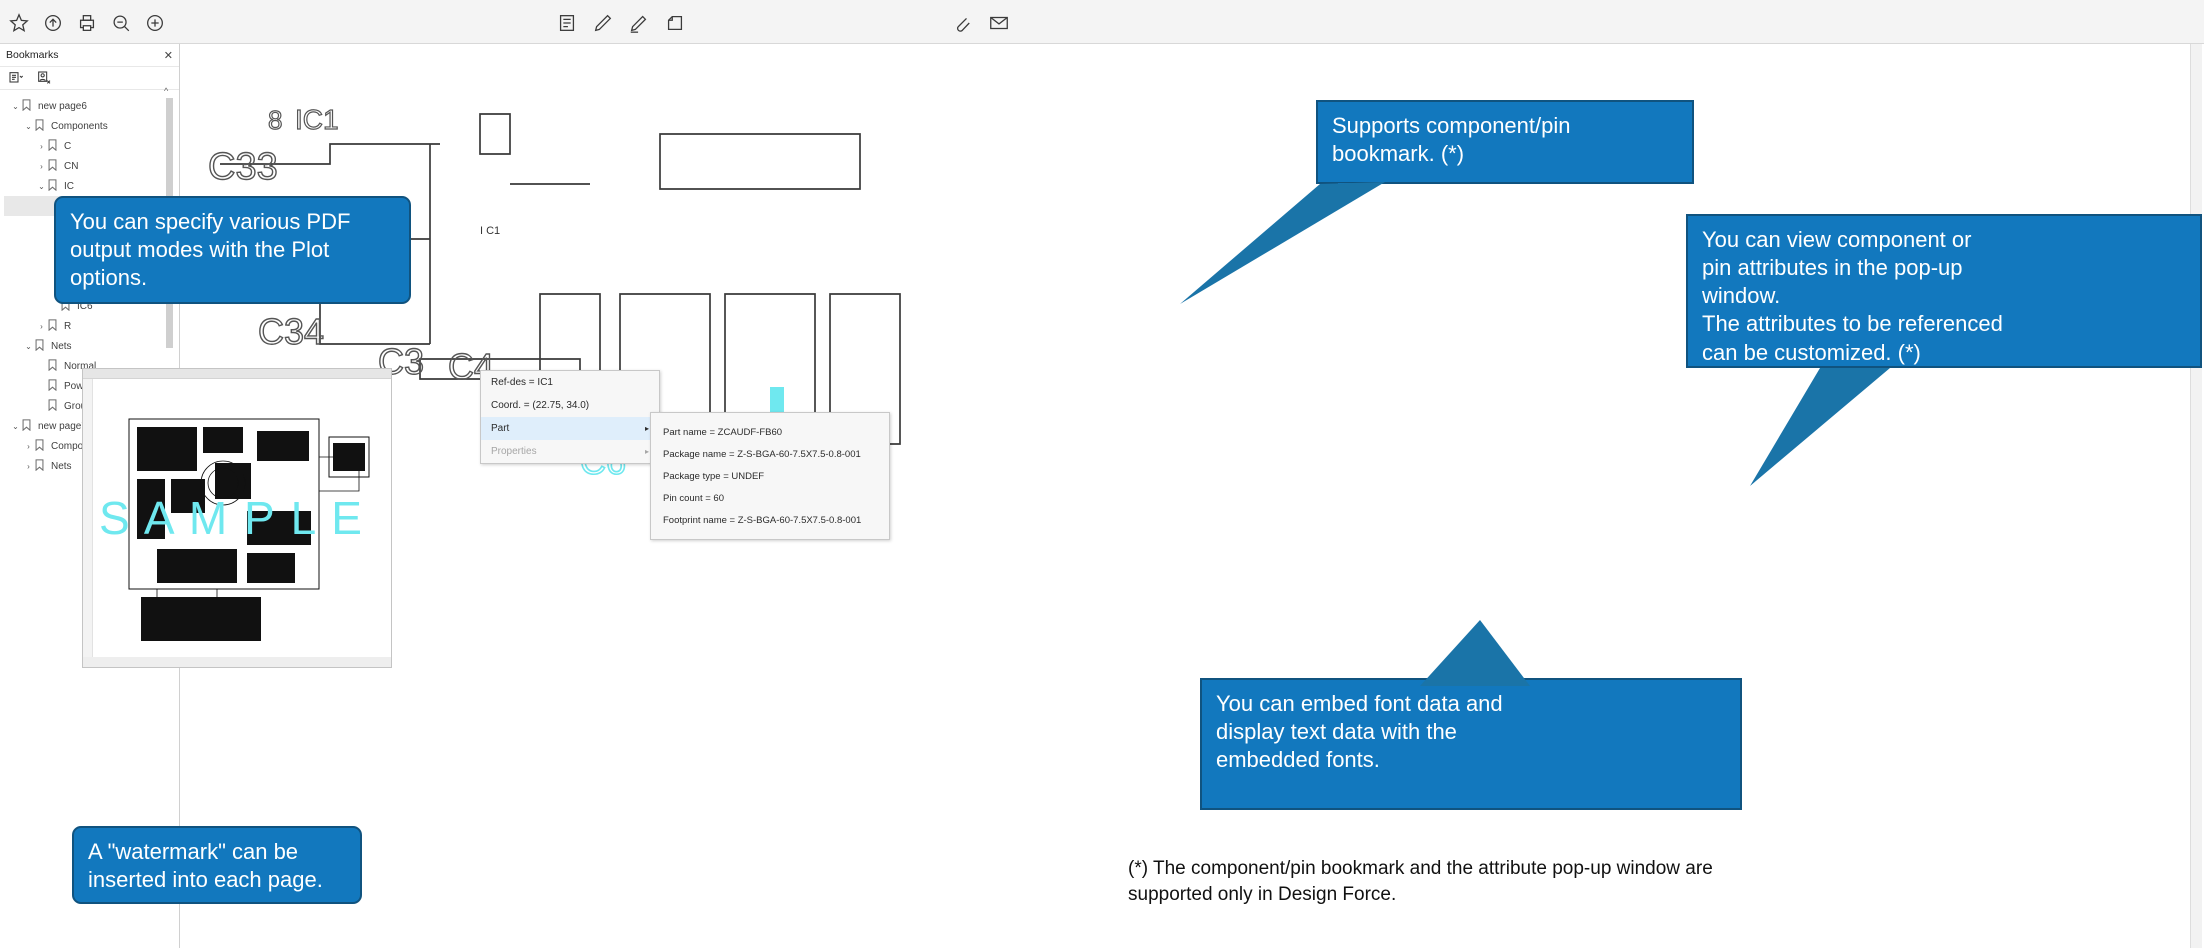 This screenshot has height=948, width=2204. I want to click on bookmark-label: R, so click(68, 326).